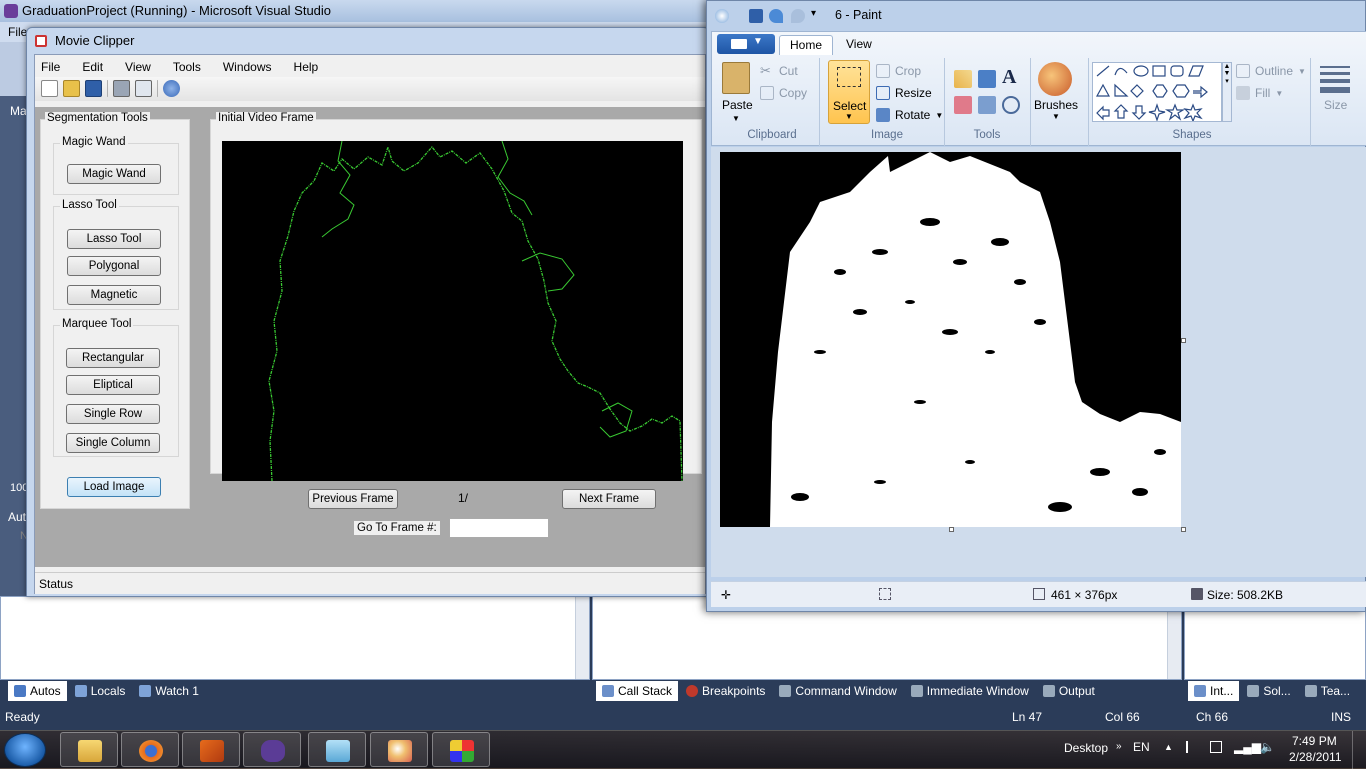 The image size is (1366, 769). What do you see at coordinates (1086, 748) in the screenshot?
I see `desktop-toolbar: Desktop` at bounding box center [1086, 748].